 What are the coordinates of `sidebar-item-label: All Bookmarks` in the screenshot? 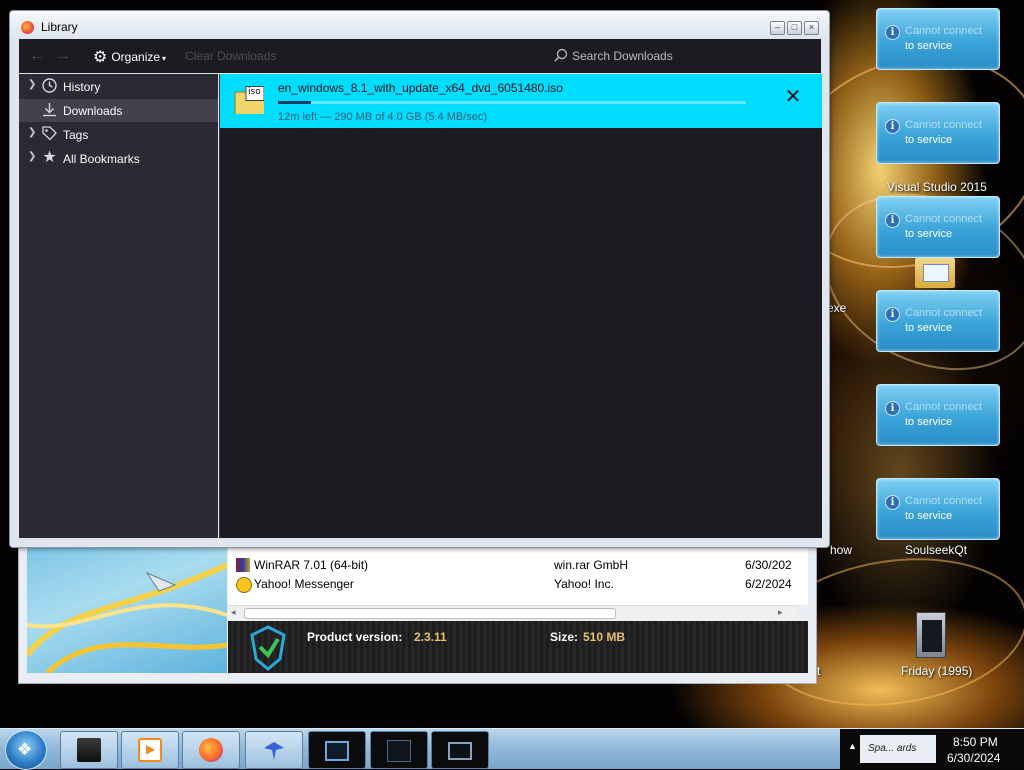 It's located at (101, 159).